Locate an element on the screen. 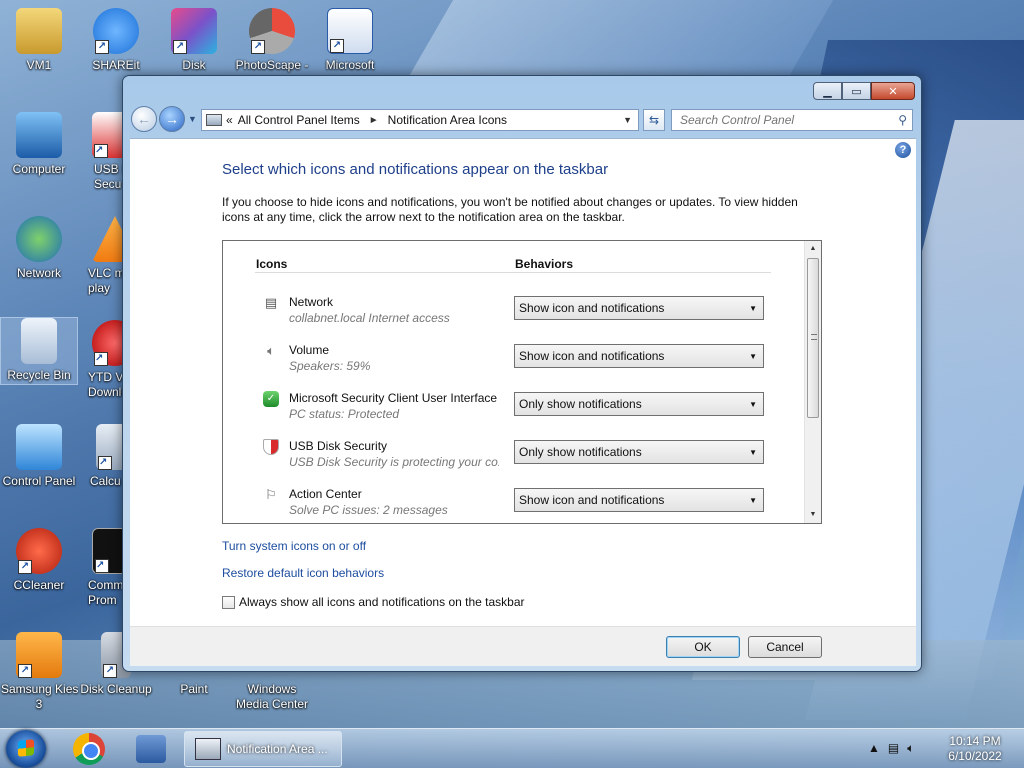  search-box: ⚲ is located at coordinates (792, 120).